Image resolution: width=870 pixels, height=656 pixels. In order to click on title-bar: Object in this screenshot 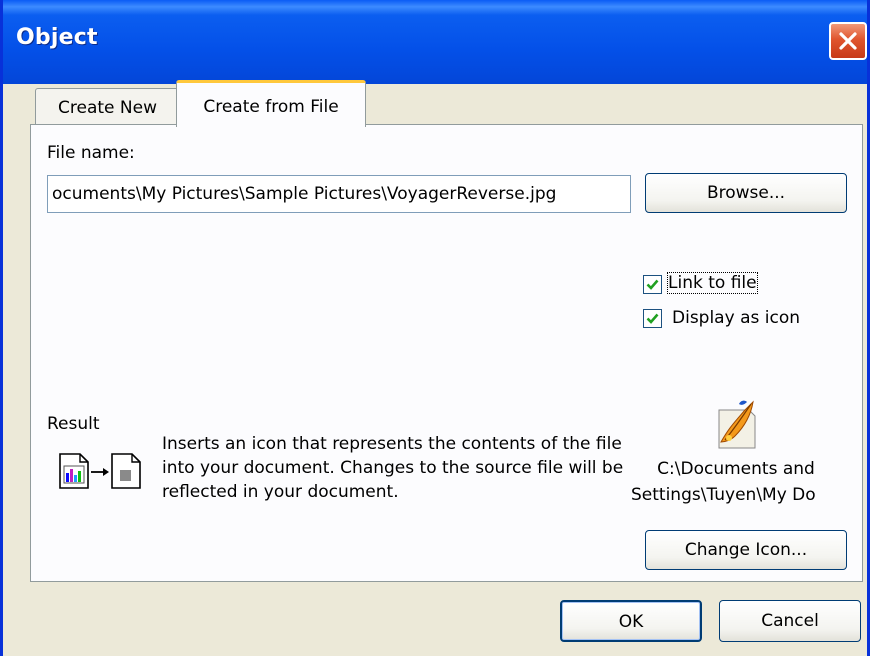, I will do `click(435, 42)`.